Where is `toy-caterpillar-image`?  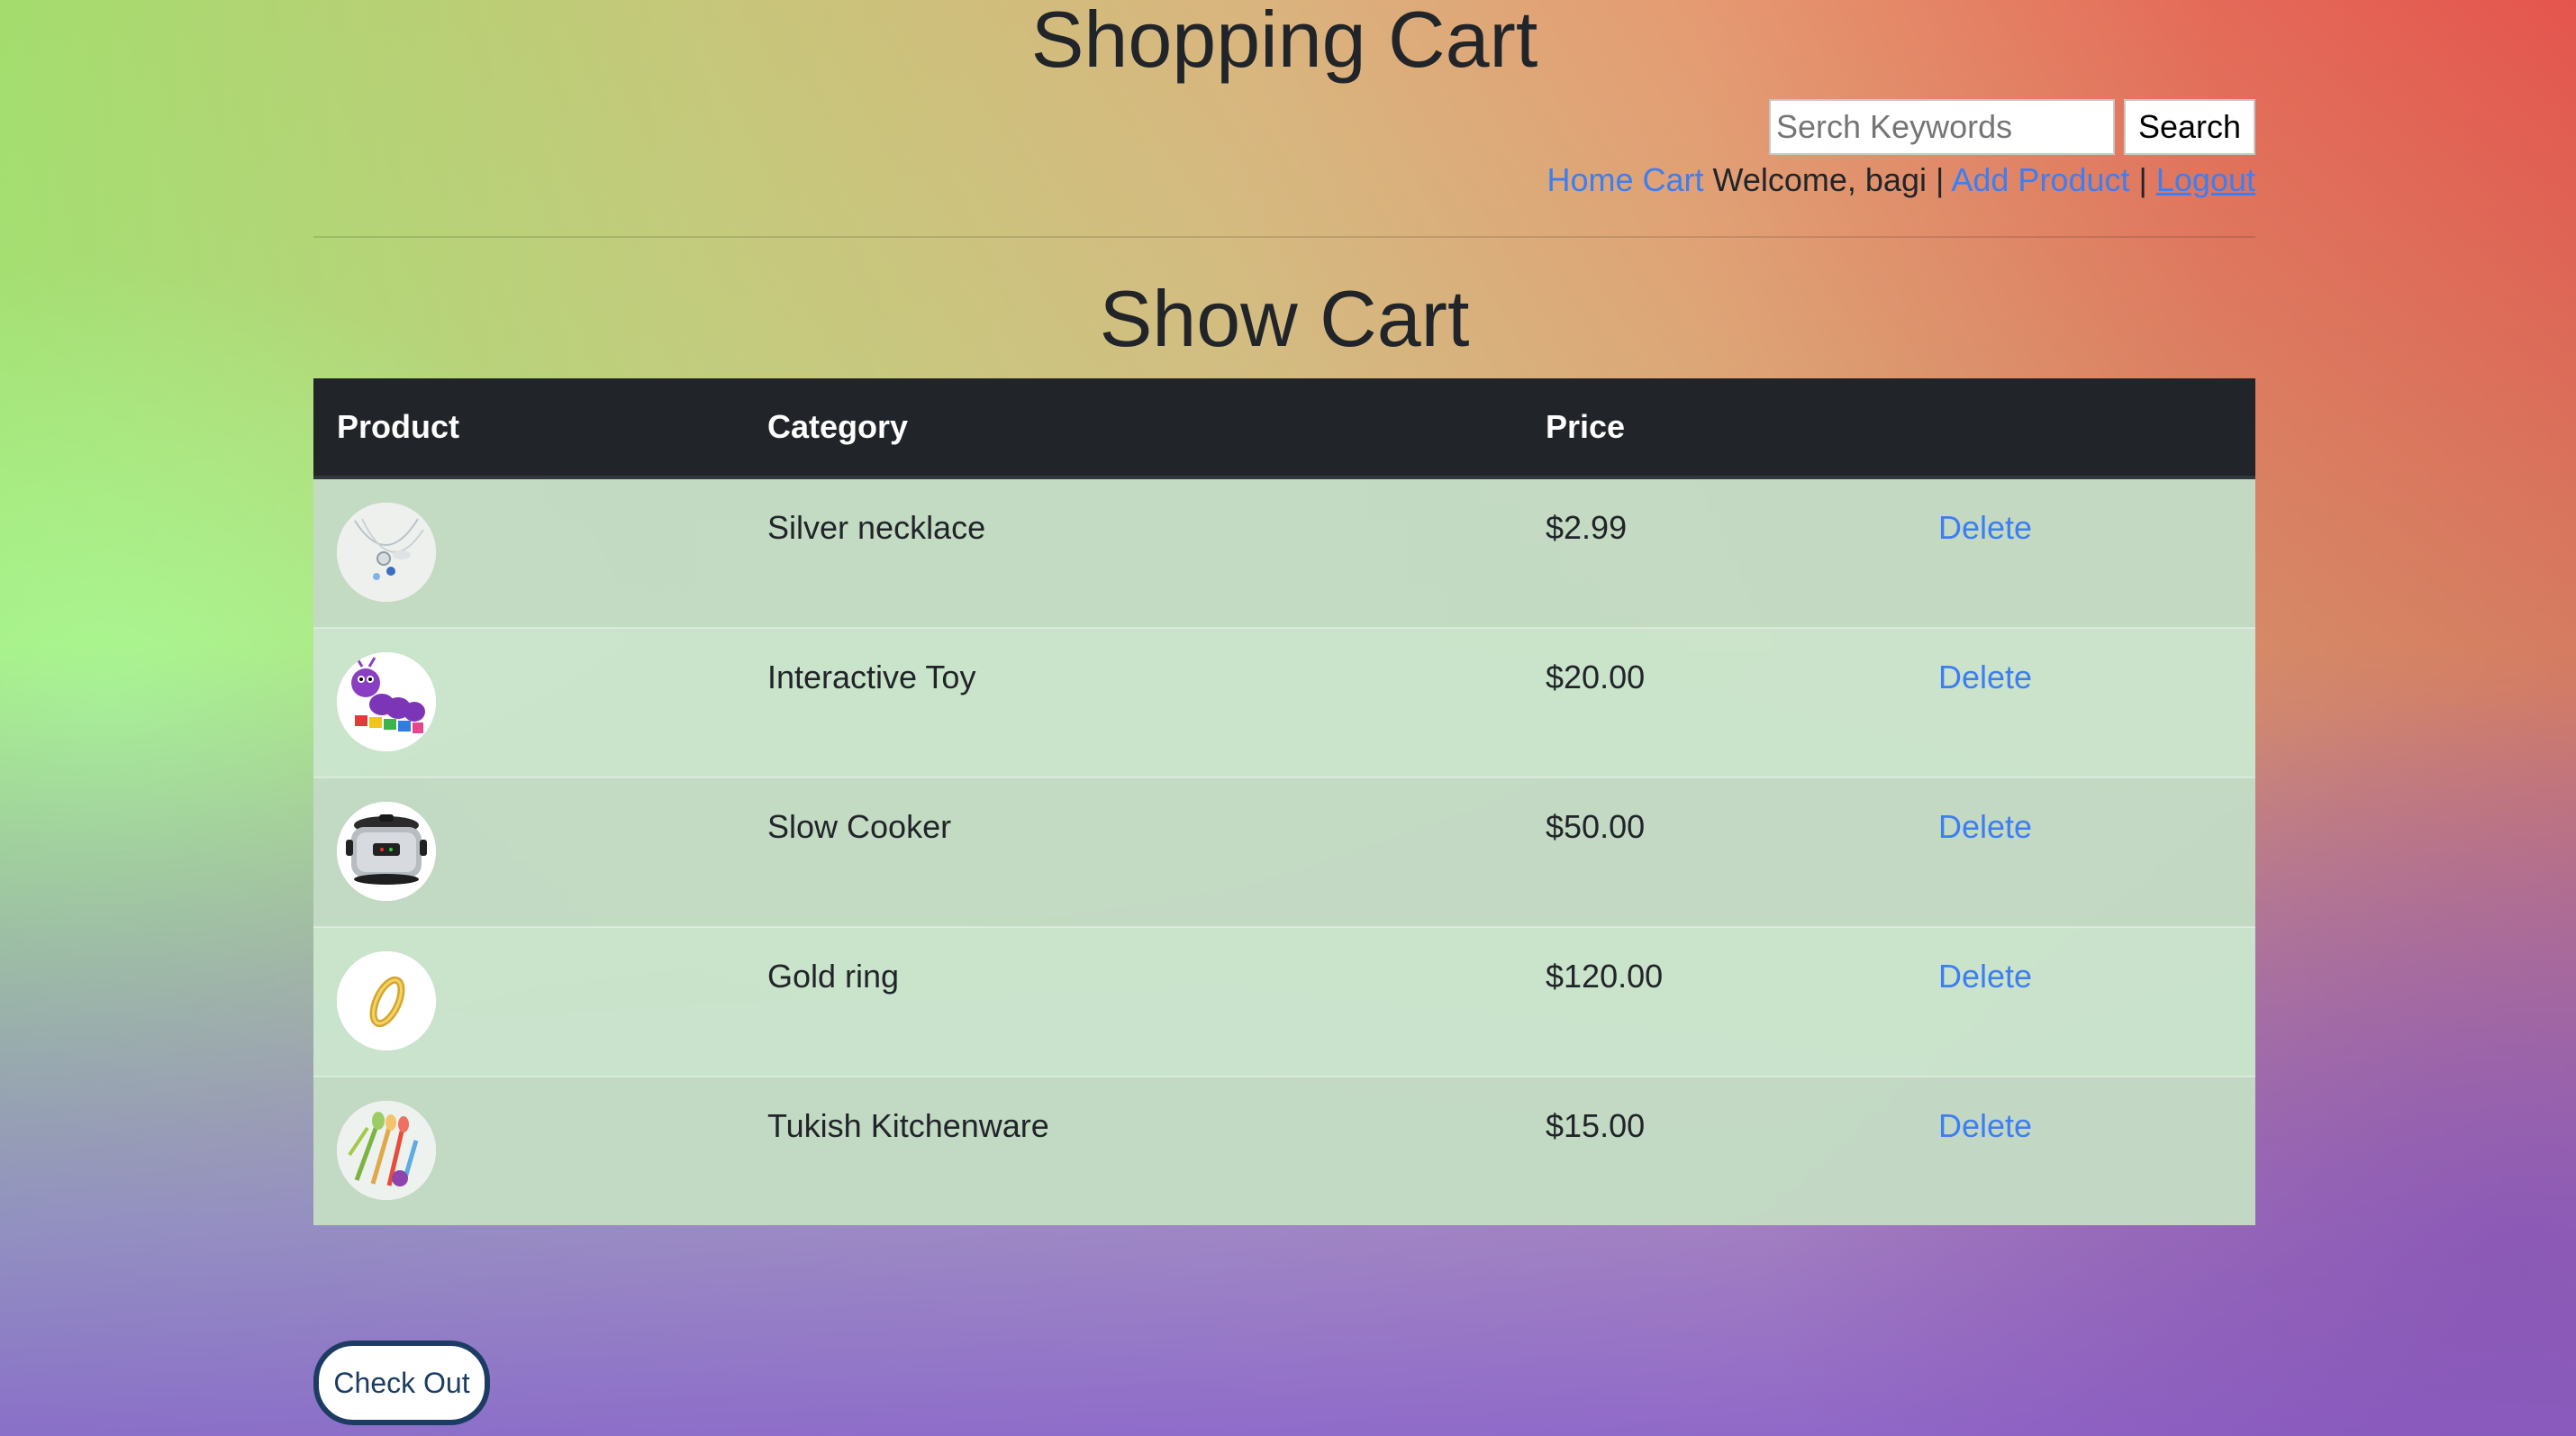 toy-caterpillar-image is located at coordinates (386, 701).